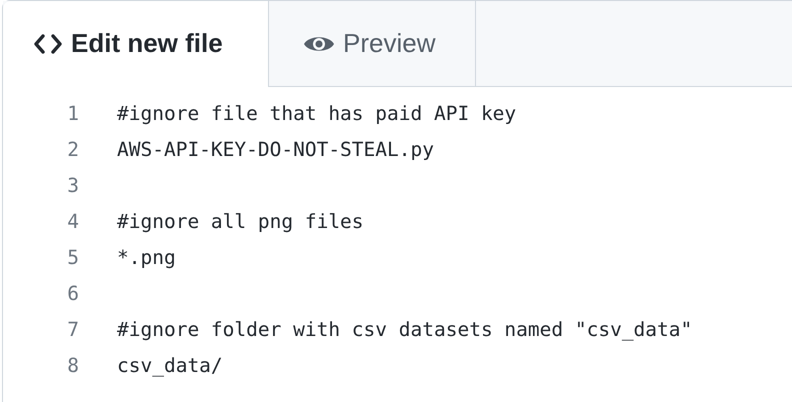 The width and height of the screenshot is (792, 402). What do you see at coordinates (240, 222) in the screenshot?
I see `code-line: #ignore all png files` at bounding box center [240, 222].